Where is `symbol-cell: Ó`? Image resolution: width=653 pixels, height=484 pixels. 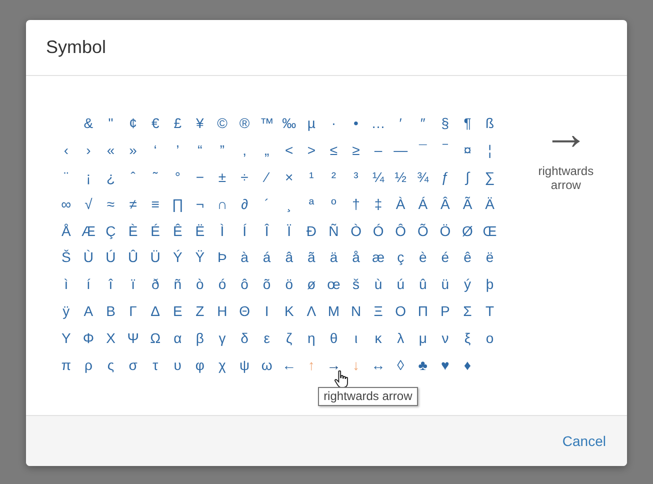
symbol-cell: Ó is located at coordinates (378, 230).